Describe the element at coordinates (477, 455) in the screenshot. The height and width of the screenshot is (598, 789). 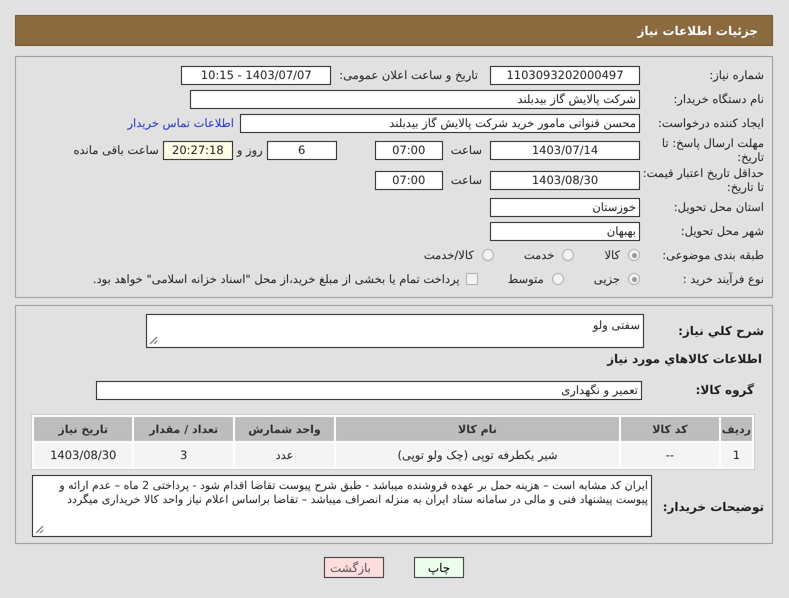
I see `table-cell: شیر یکطرفه توپی (چک ولو توپی)` at that location.